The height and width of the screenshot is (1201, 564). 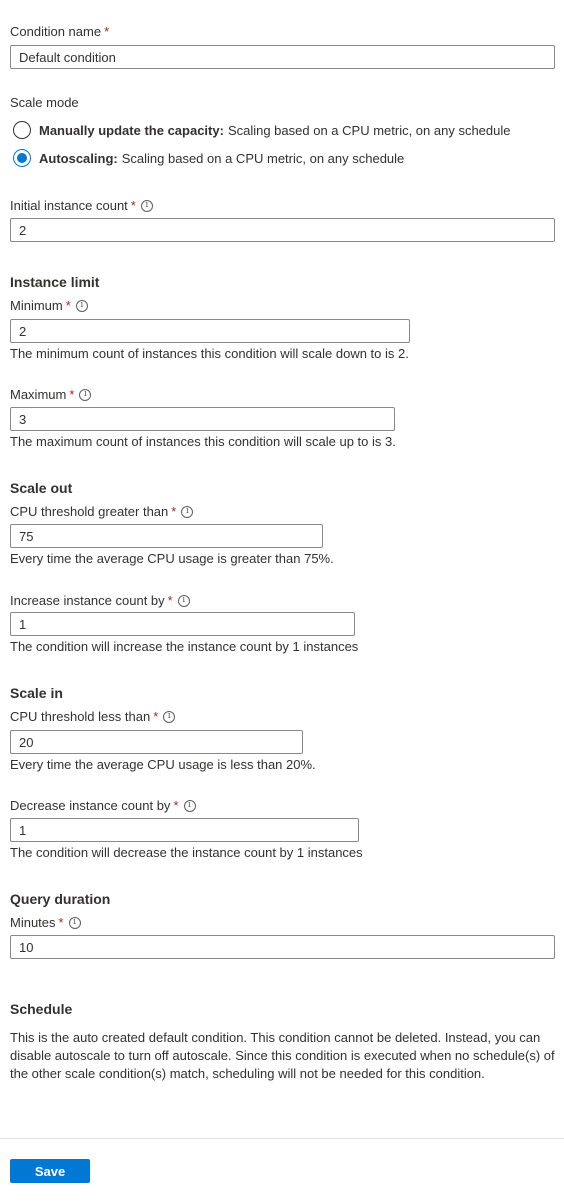 What do you see at coordinates (44, 102) in the screenshot?
I see `scale-mode-label: Scale mode` at bounding box center [44, 102].